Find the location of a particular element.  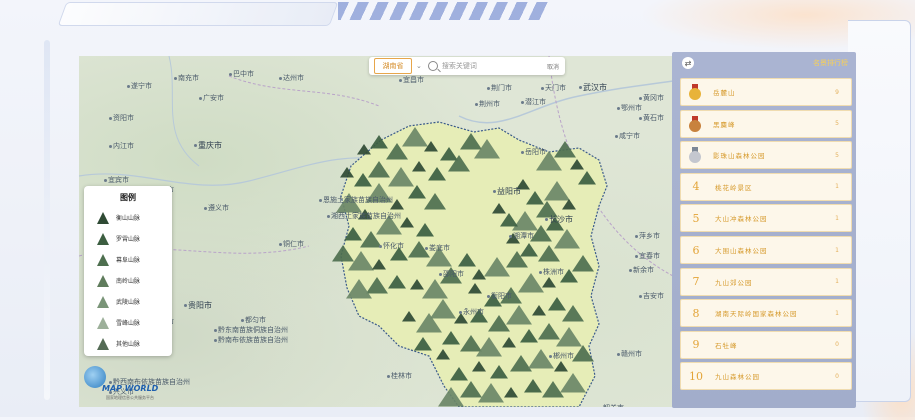

city-label: 株洲市 is located at coordinates (551, 272).